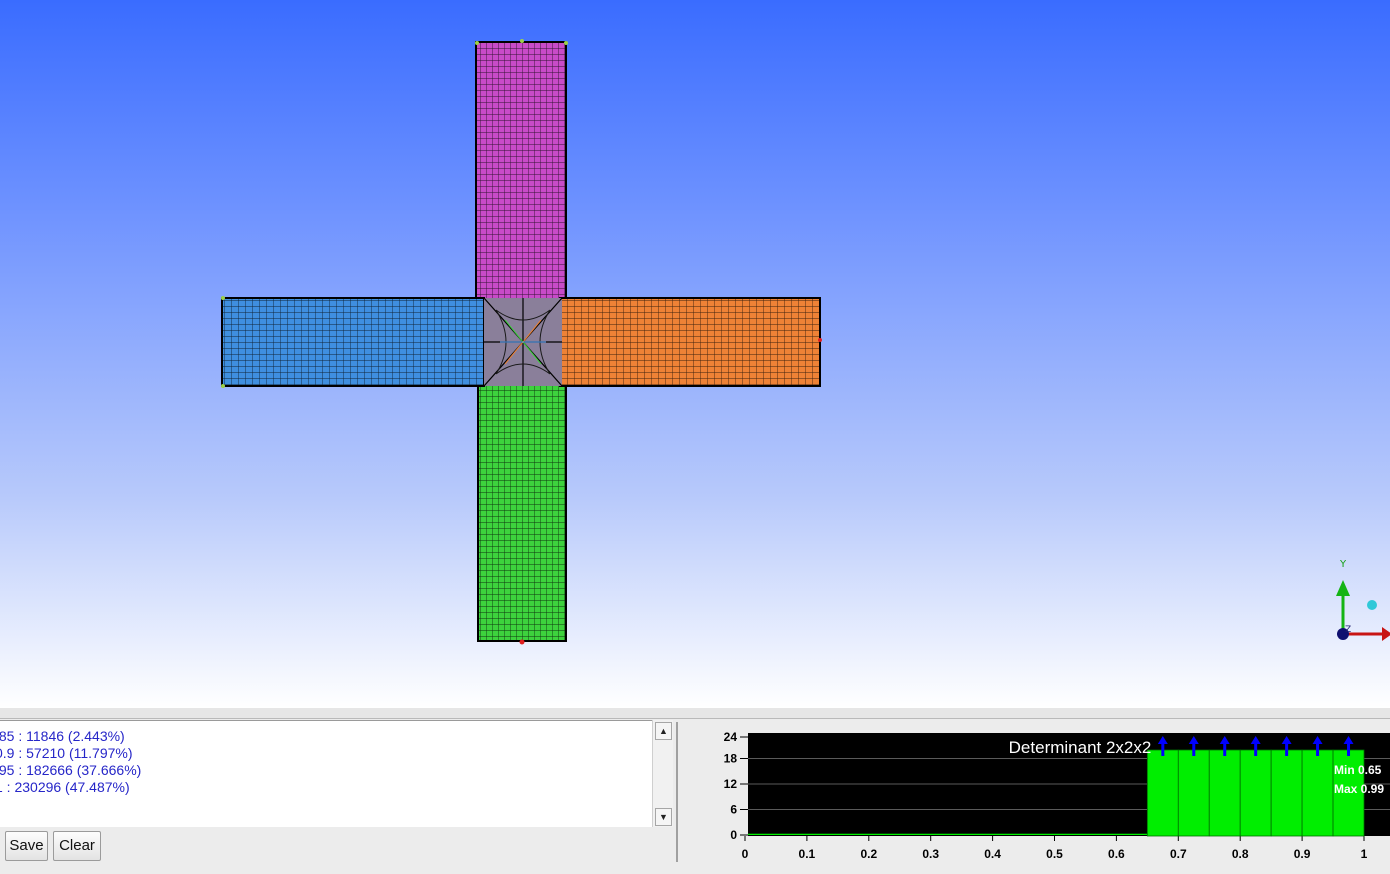  What do you see at coordinates (1363, 600) in the screenshot?
I see `axis-triad: Y Z` at bounding box center [1363, 600].